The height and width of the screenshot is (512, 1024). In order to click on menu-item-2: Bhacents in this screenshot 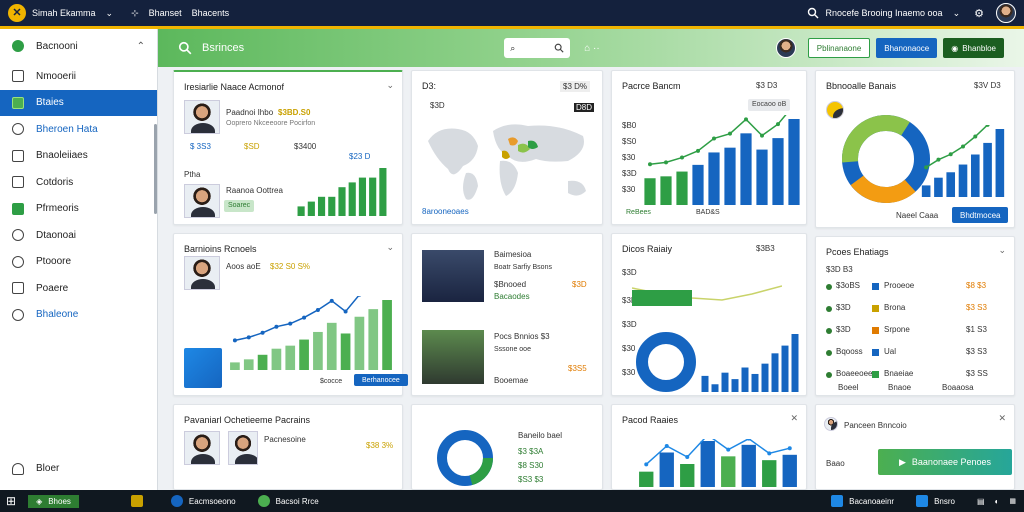, I will do `click(211, 13)`.